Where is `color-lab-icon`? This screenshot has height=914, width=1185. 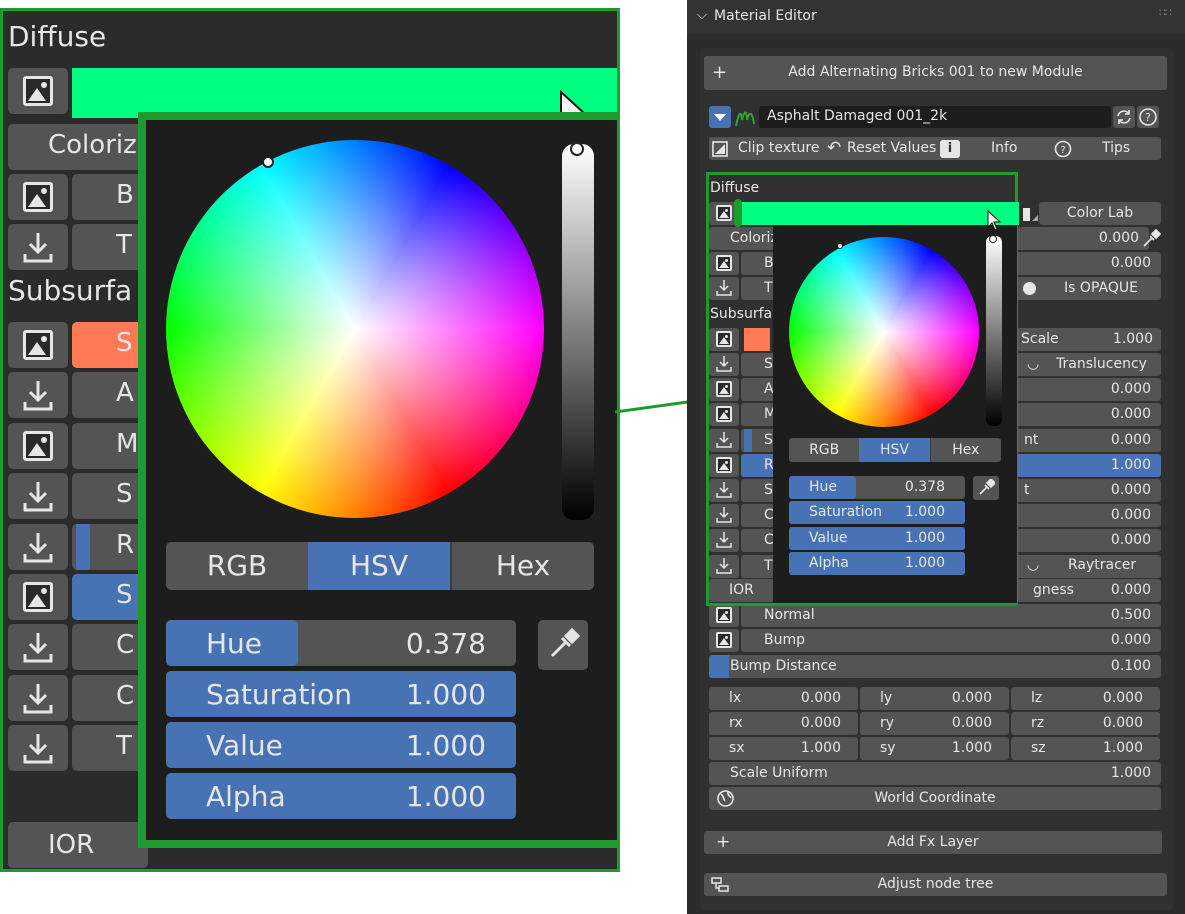 color-lab-icon is located at coordinates (1031, 216).